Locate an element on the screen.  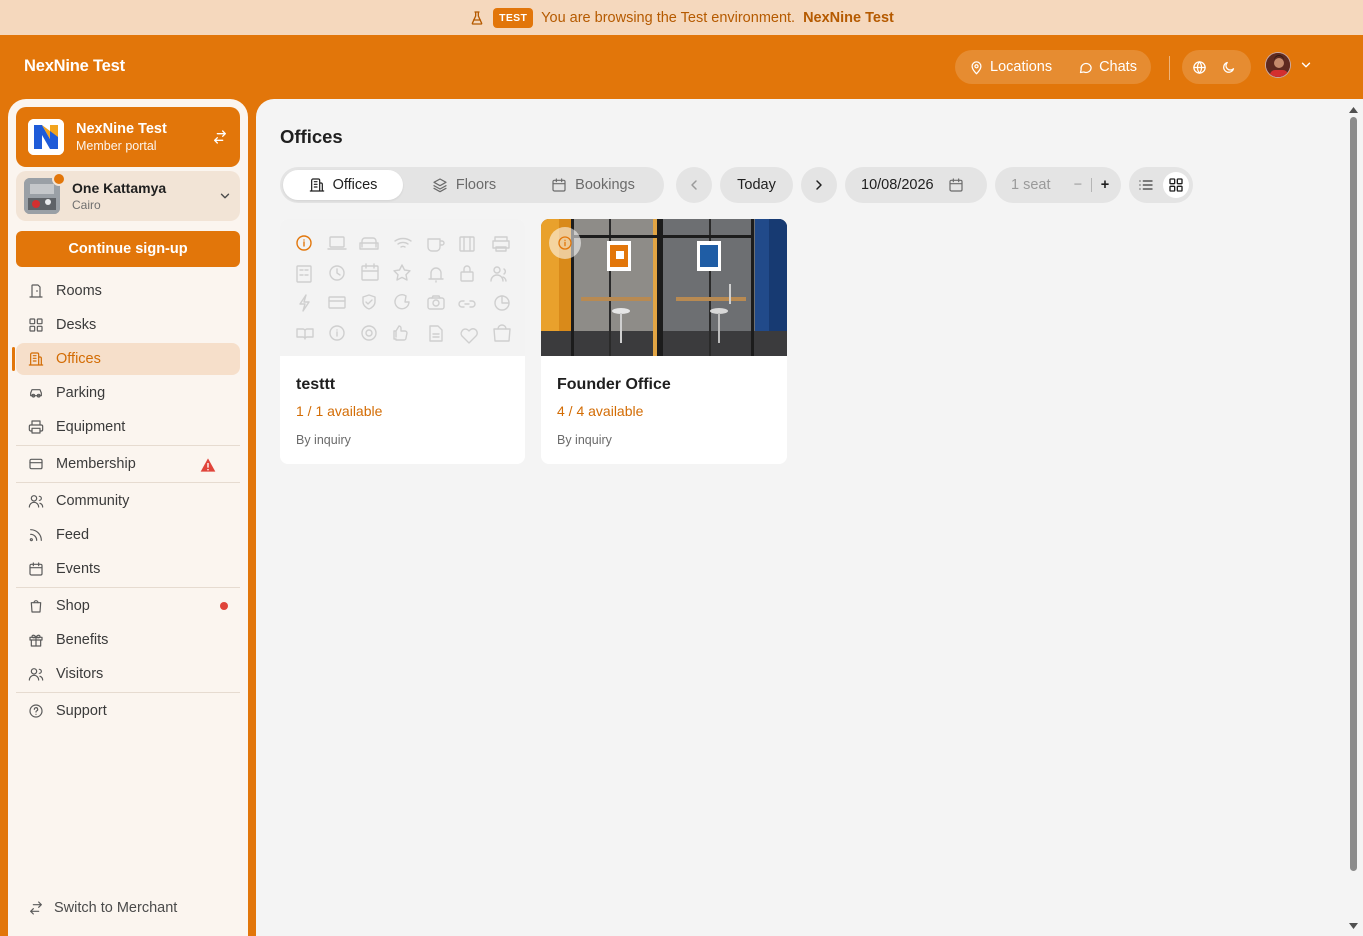
workspace-title: NexNine Test is located at coordinates (121, 129).